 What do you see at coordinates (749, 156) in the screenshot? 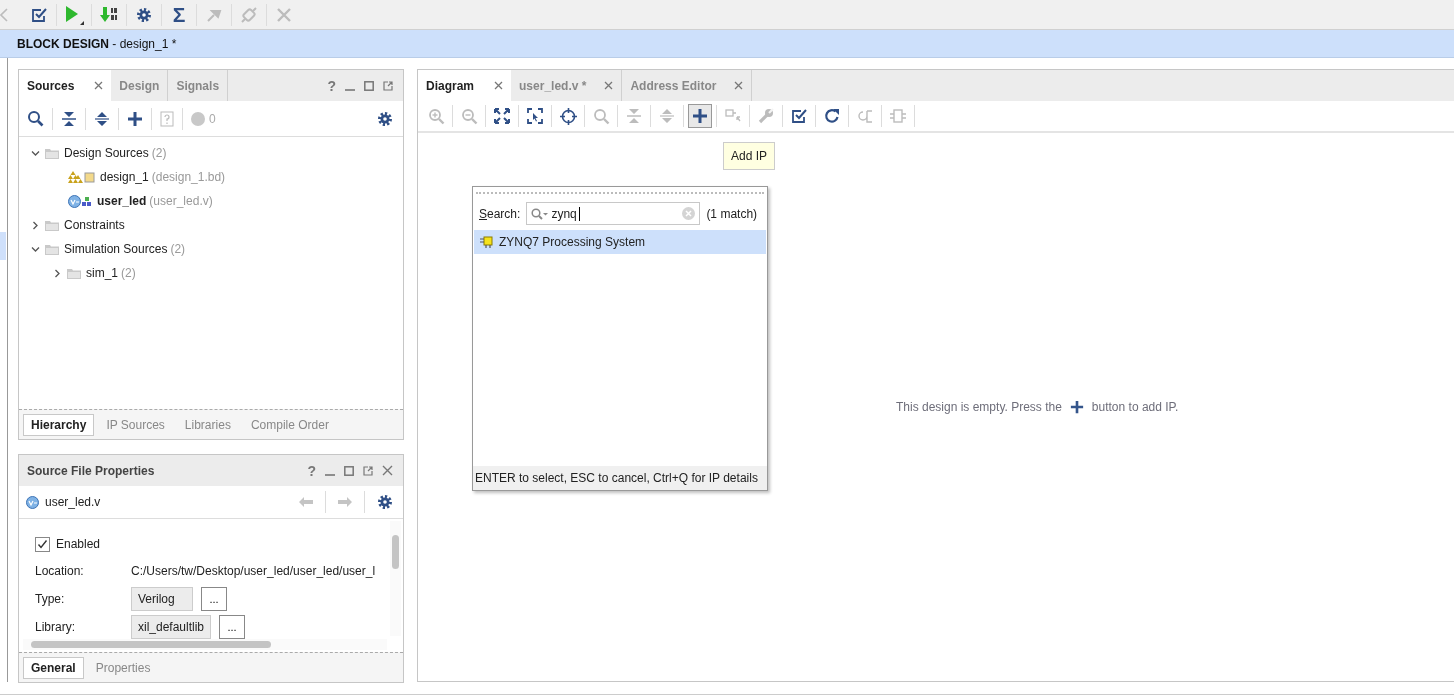
I see `tooltip: Add IP` at bounding box center [749, 156].